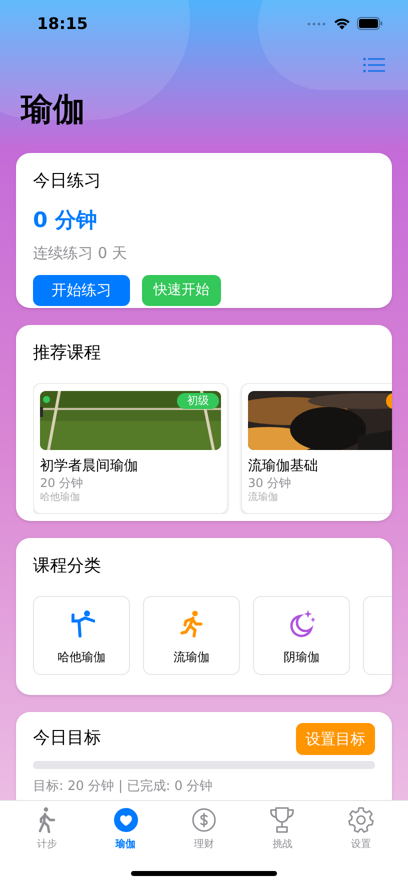  I want to click on wifi-icon, so click(342, 23).